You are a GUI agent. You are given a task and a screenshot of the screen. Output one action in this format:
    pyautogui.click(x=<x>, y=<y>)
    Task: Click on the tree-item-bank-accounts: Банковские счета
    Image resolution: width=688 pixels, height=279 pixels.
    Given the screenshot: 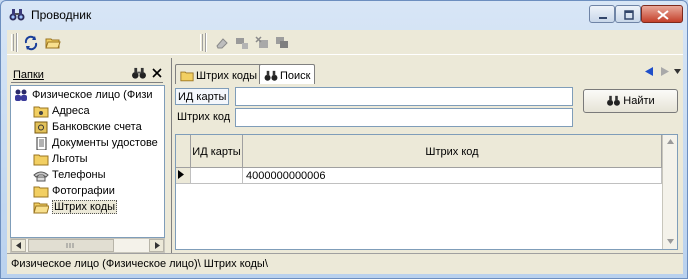 What is the action you would take?
    pyautogui.click(x=87, y=127)
    